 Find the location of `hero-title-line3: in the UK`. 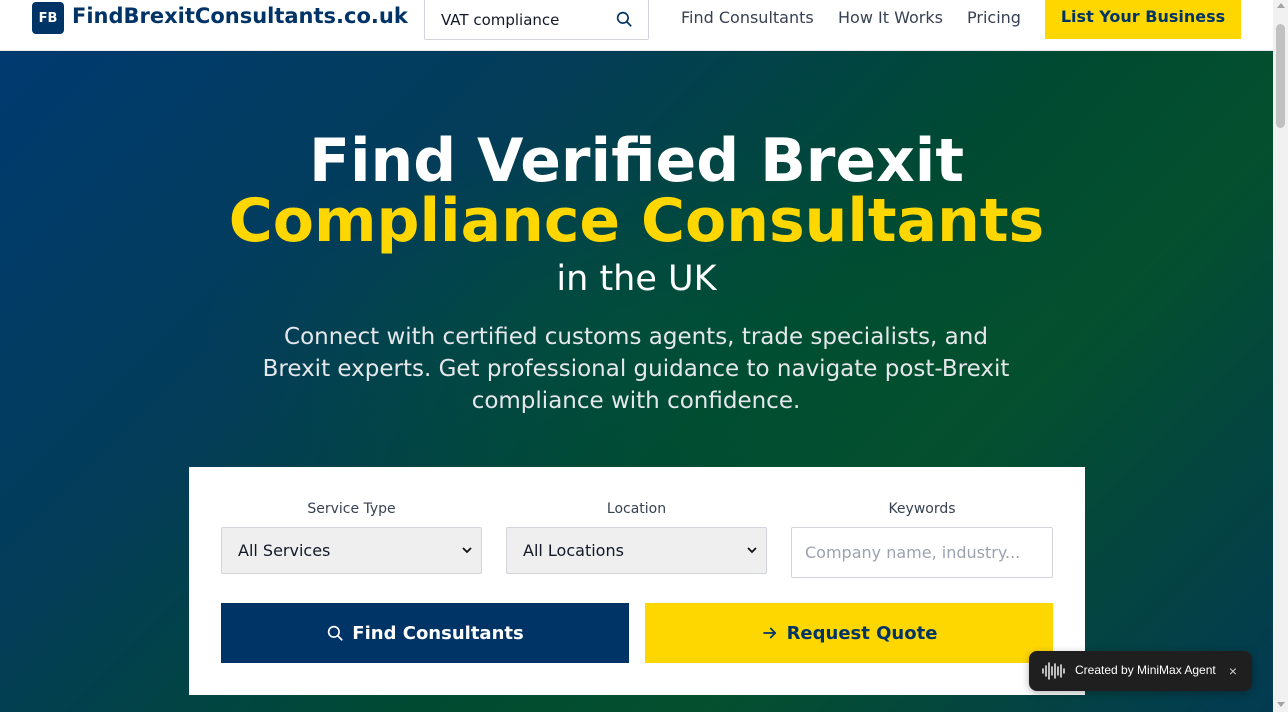

hero-title-line3: in the UK is located at coordinates (636, 279).